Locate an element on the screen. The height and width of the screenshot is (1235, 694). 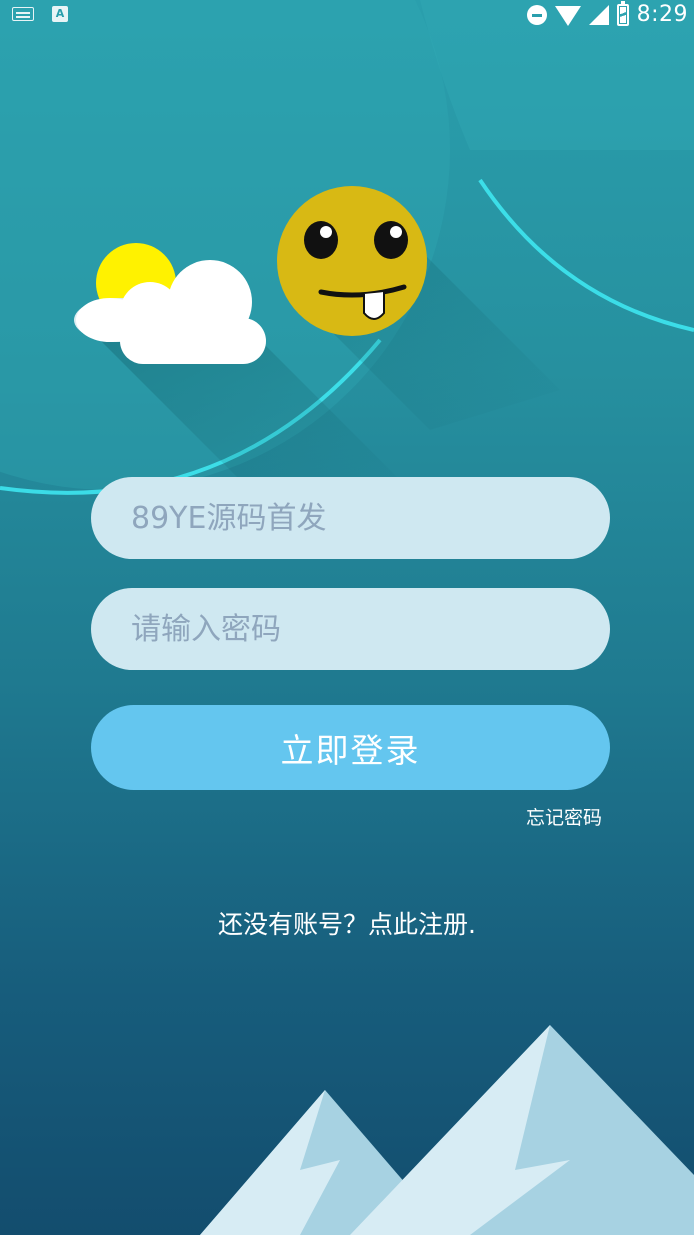
status-time: 8:29 is located at coordinates (662, 14).